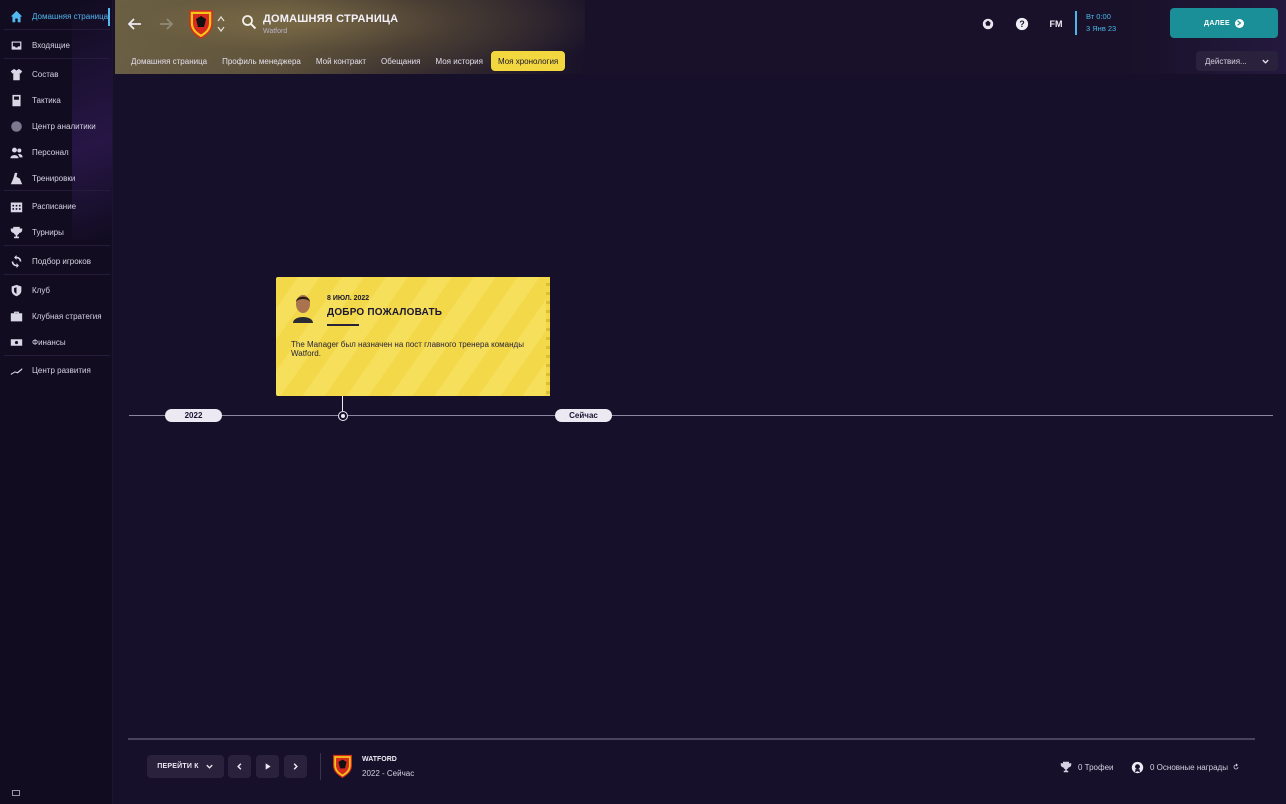 This screenshot has width=1286, height=804. I want to click on sidebar-item-competitions: Турниры, so click(56, 232).